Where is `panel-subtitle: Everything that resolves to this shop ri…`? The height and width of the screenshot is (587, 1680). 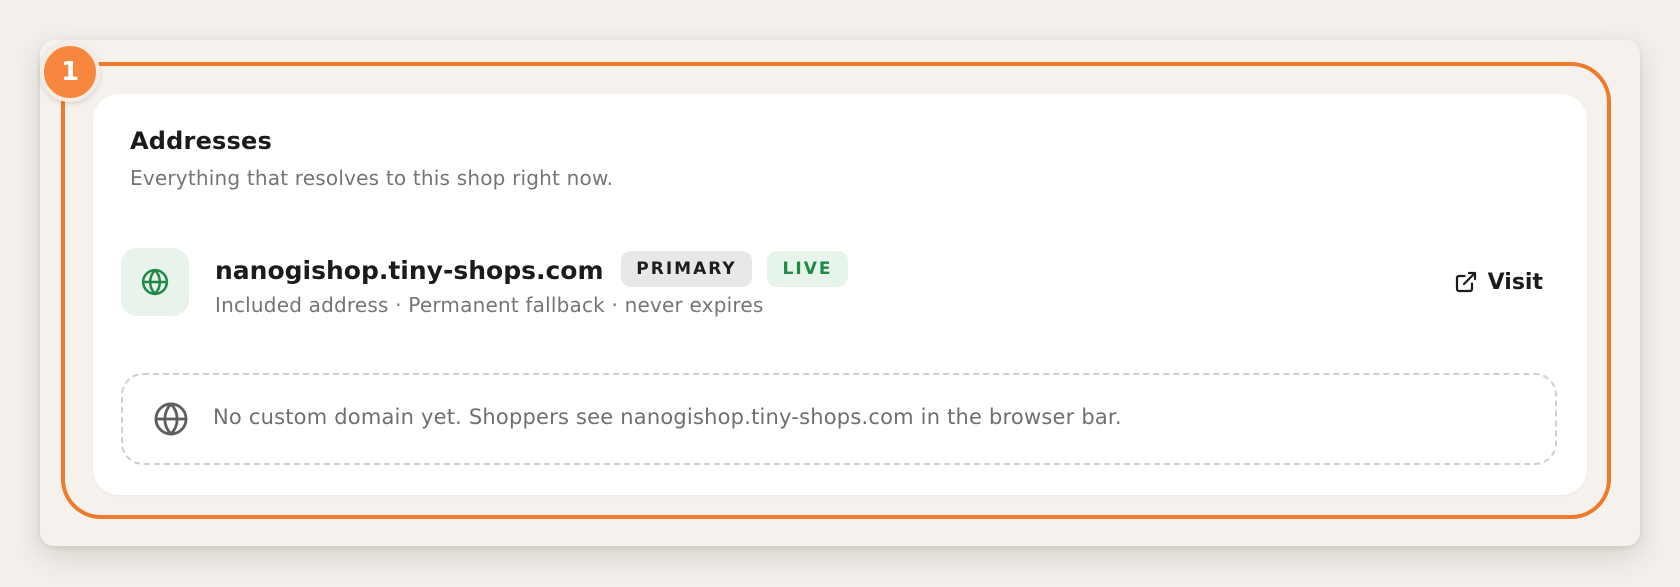 panel-subtitle: Everything that resolves to this shop ri… is located at coordinates (372, 178).